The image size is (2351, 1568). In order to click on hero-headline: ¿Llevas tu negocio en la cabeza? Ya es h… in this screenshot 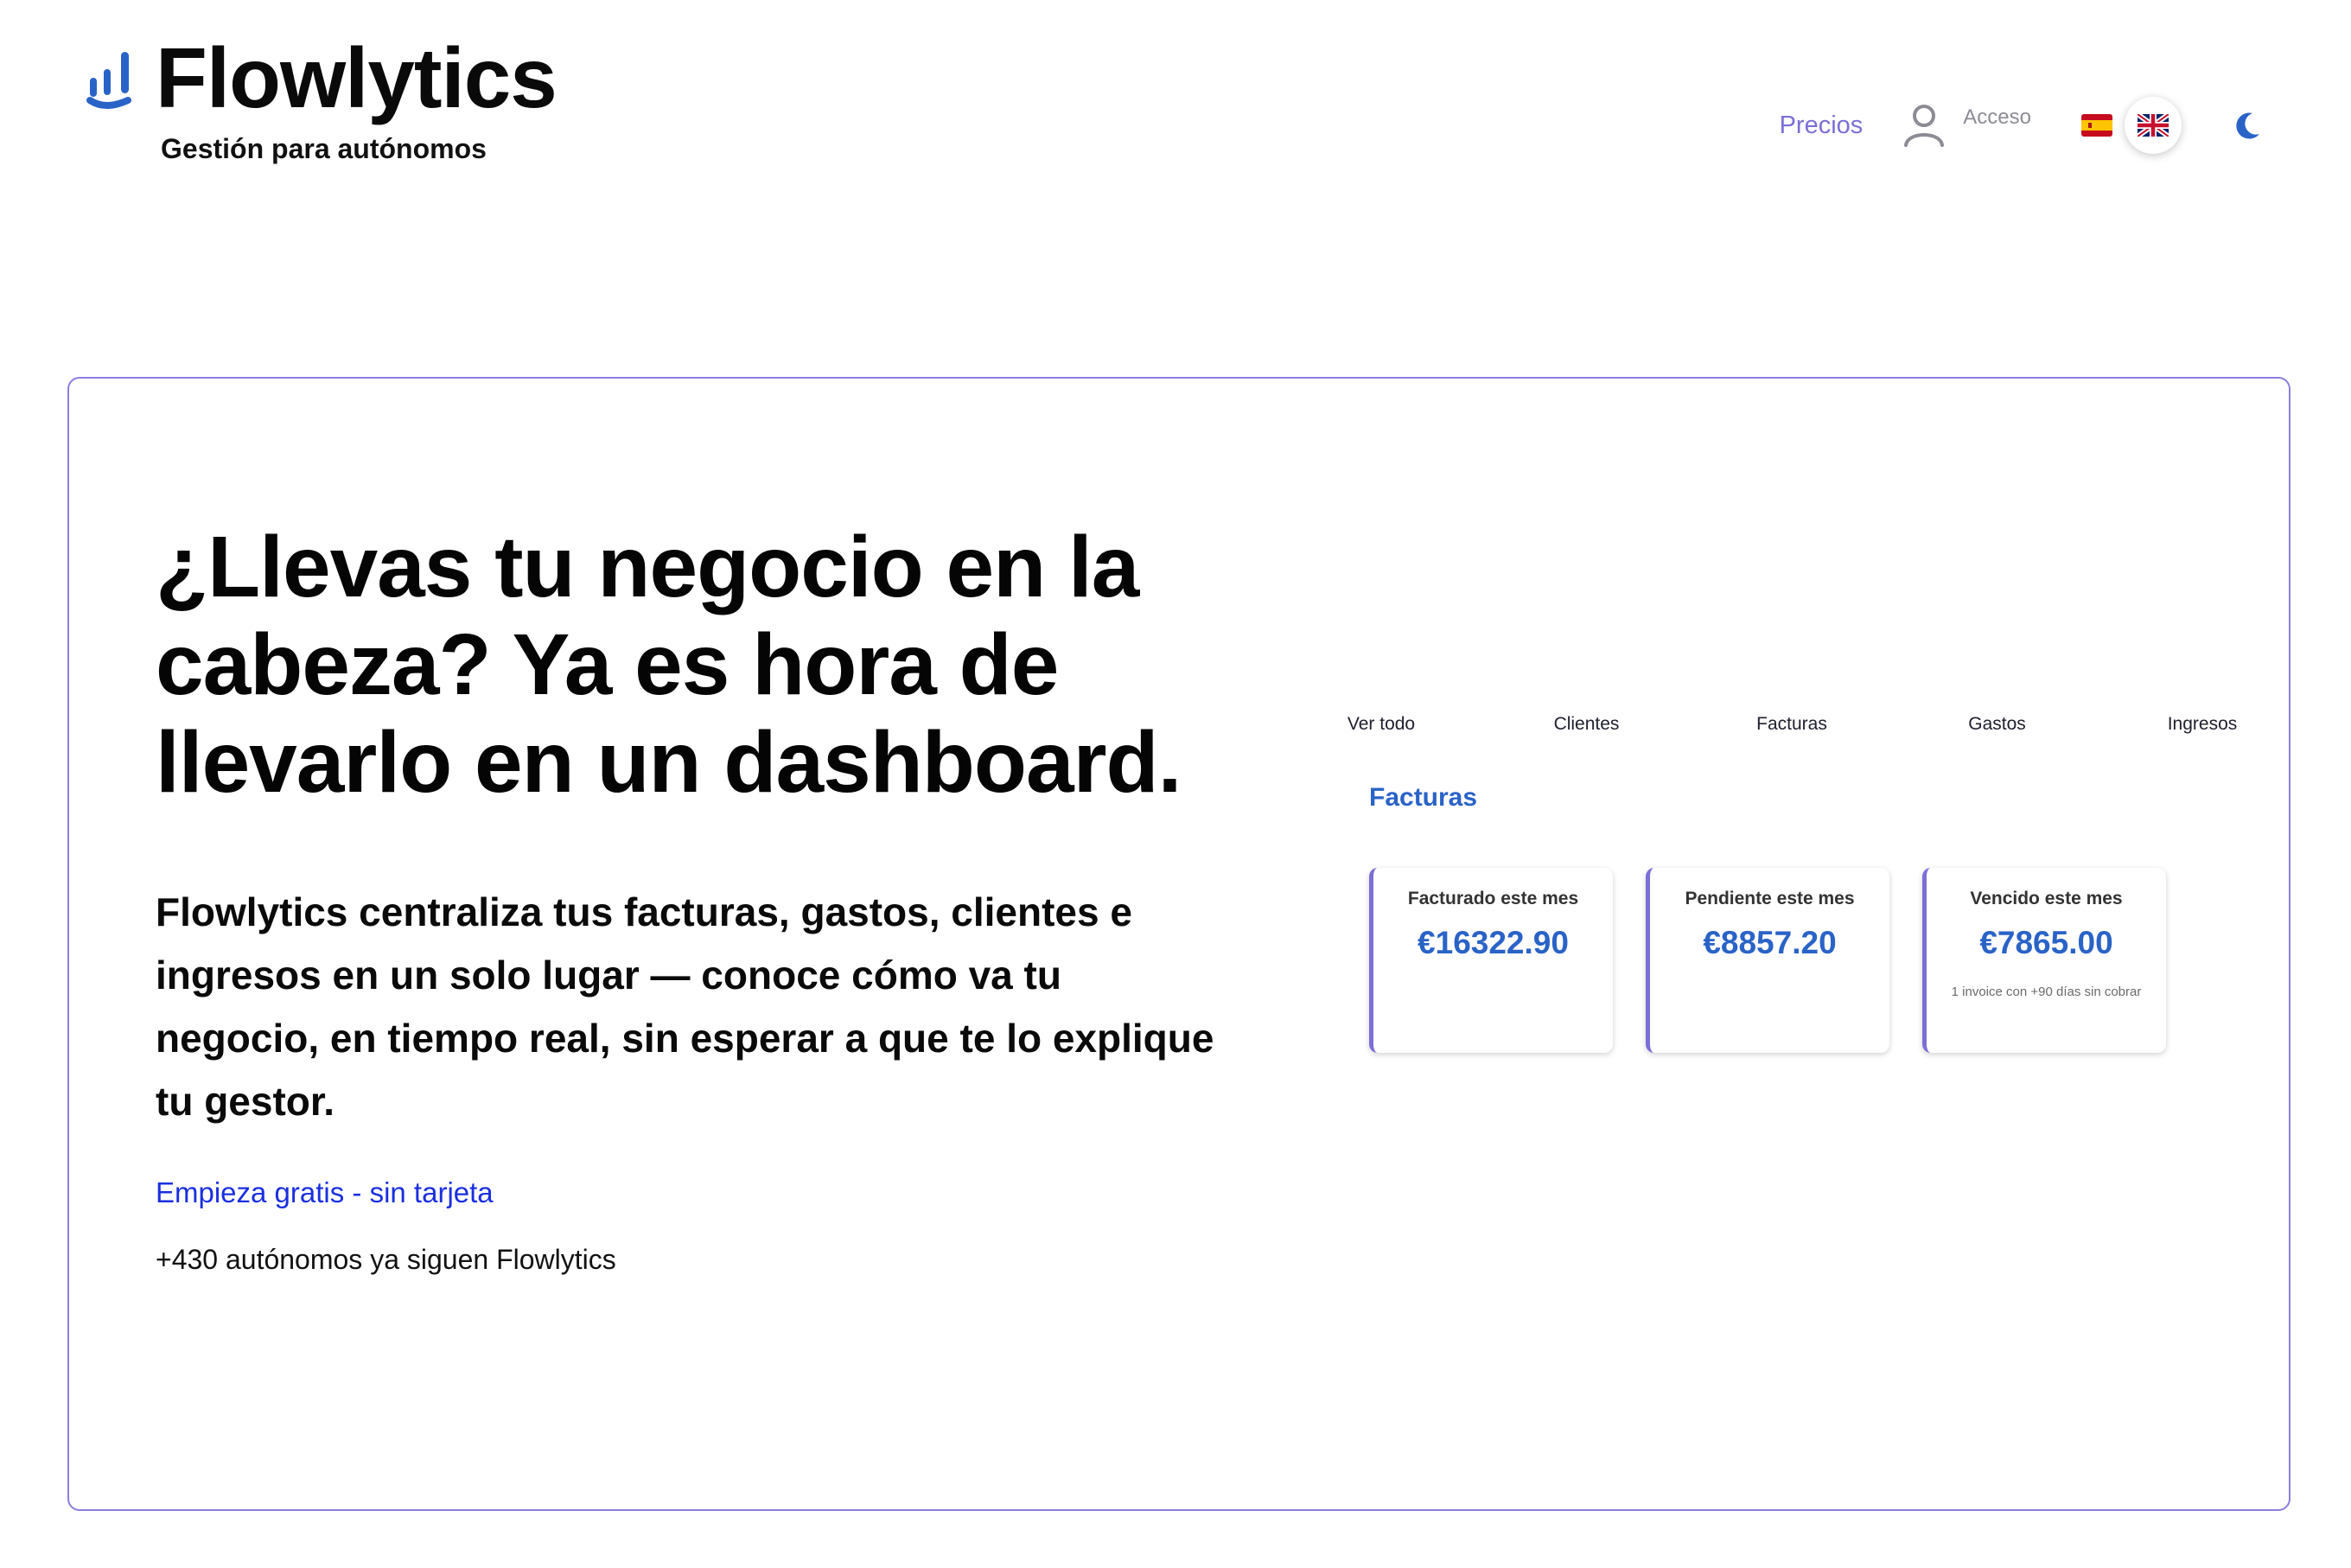, I will do `click(669, 665)`.